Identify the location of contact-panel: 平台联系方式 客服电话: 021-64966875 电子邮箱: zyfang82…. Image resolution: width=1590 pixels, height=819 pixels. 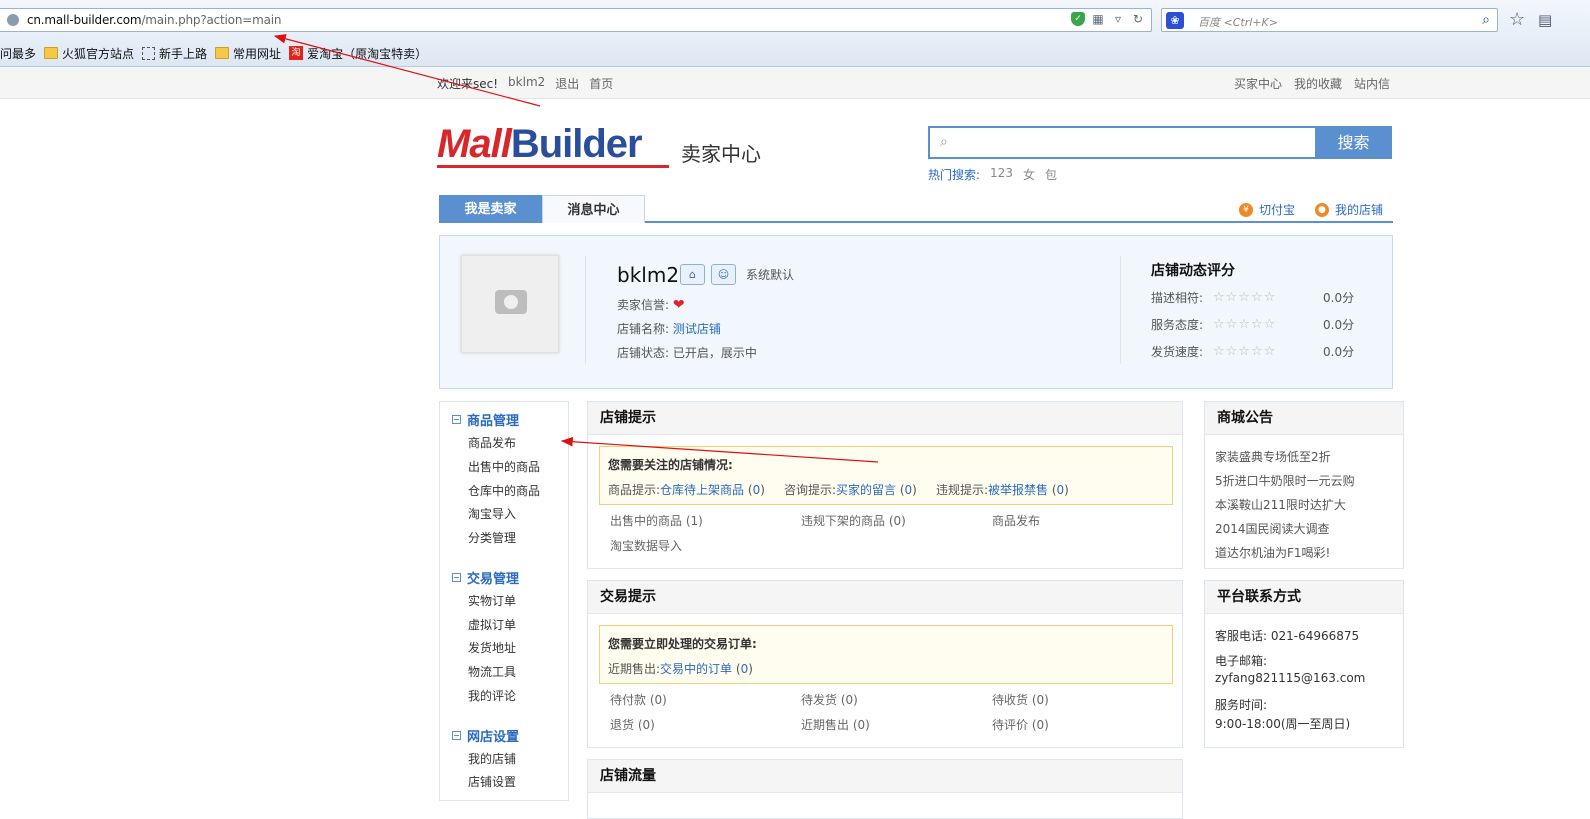
(1304, 664).